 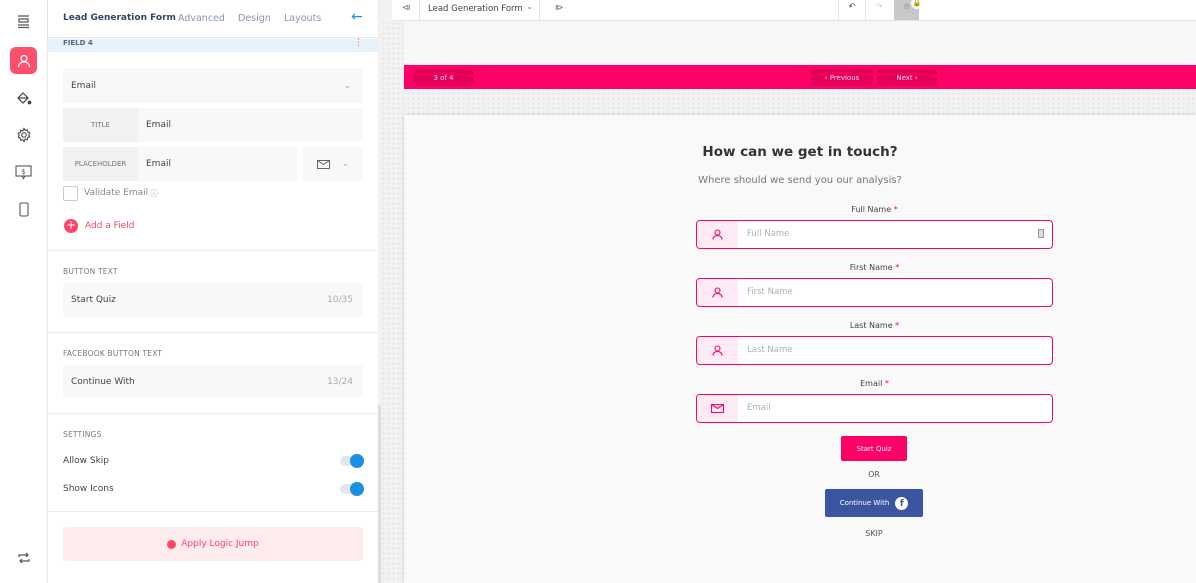 I want to click on form-select-value: Lead Generation Form, so click(x=475, y=9).